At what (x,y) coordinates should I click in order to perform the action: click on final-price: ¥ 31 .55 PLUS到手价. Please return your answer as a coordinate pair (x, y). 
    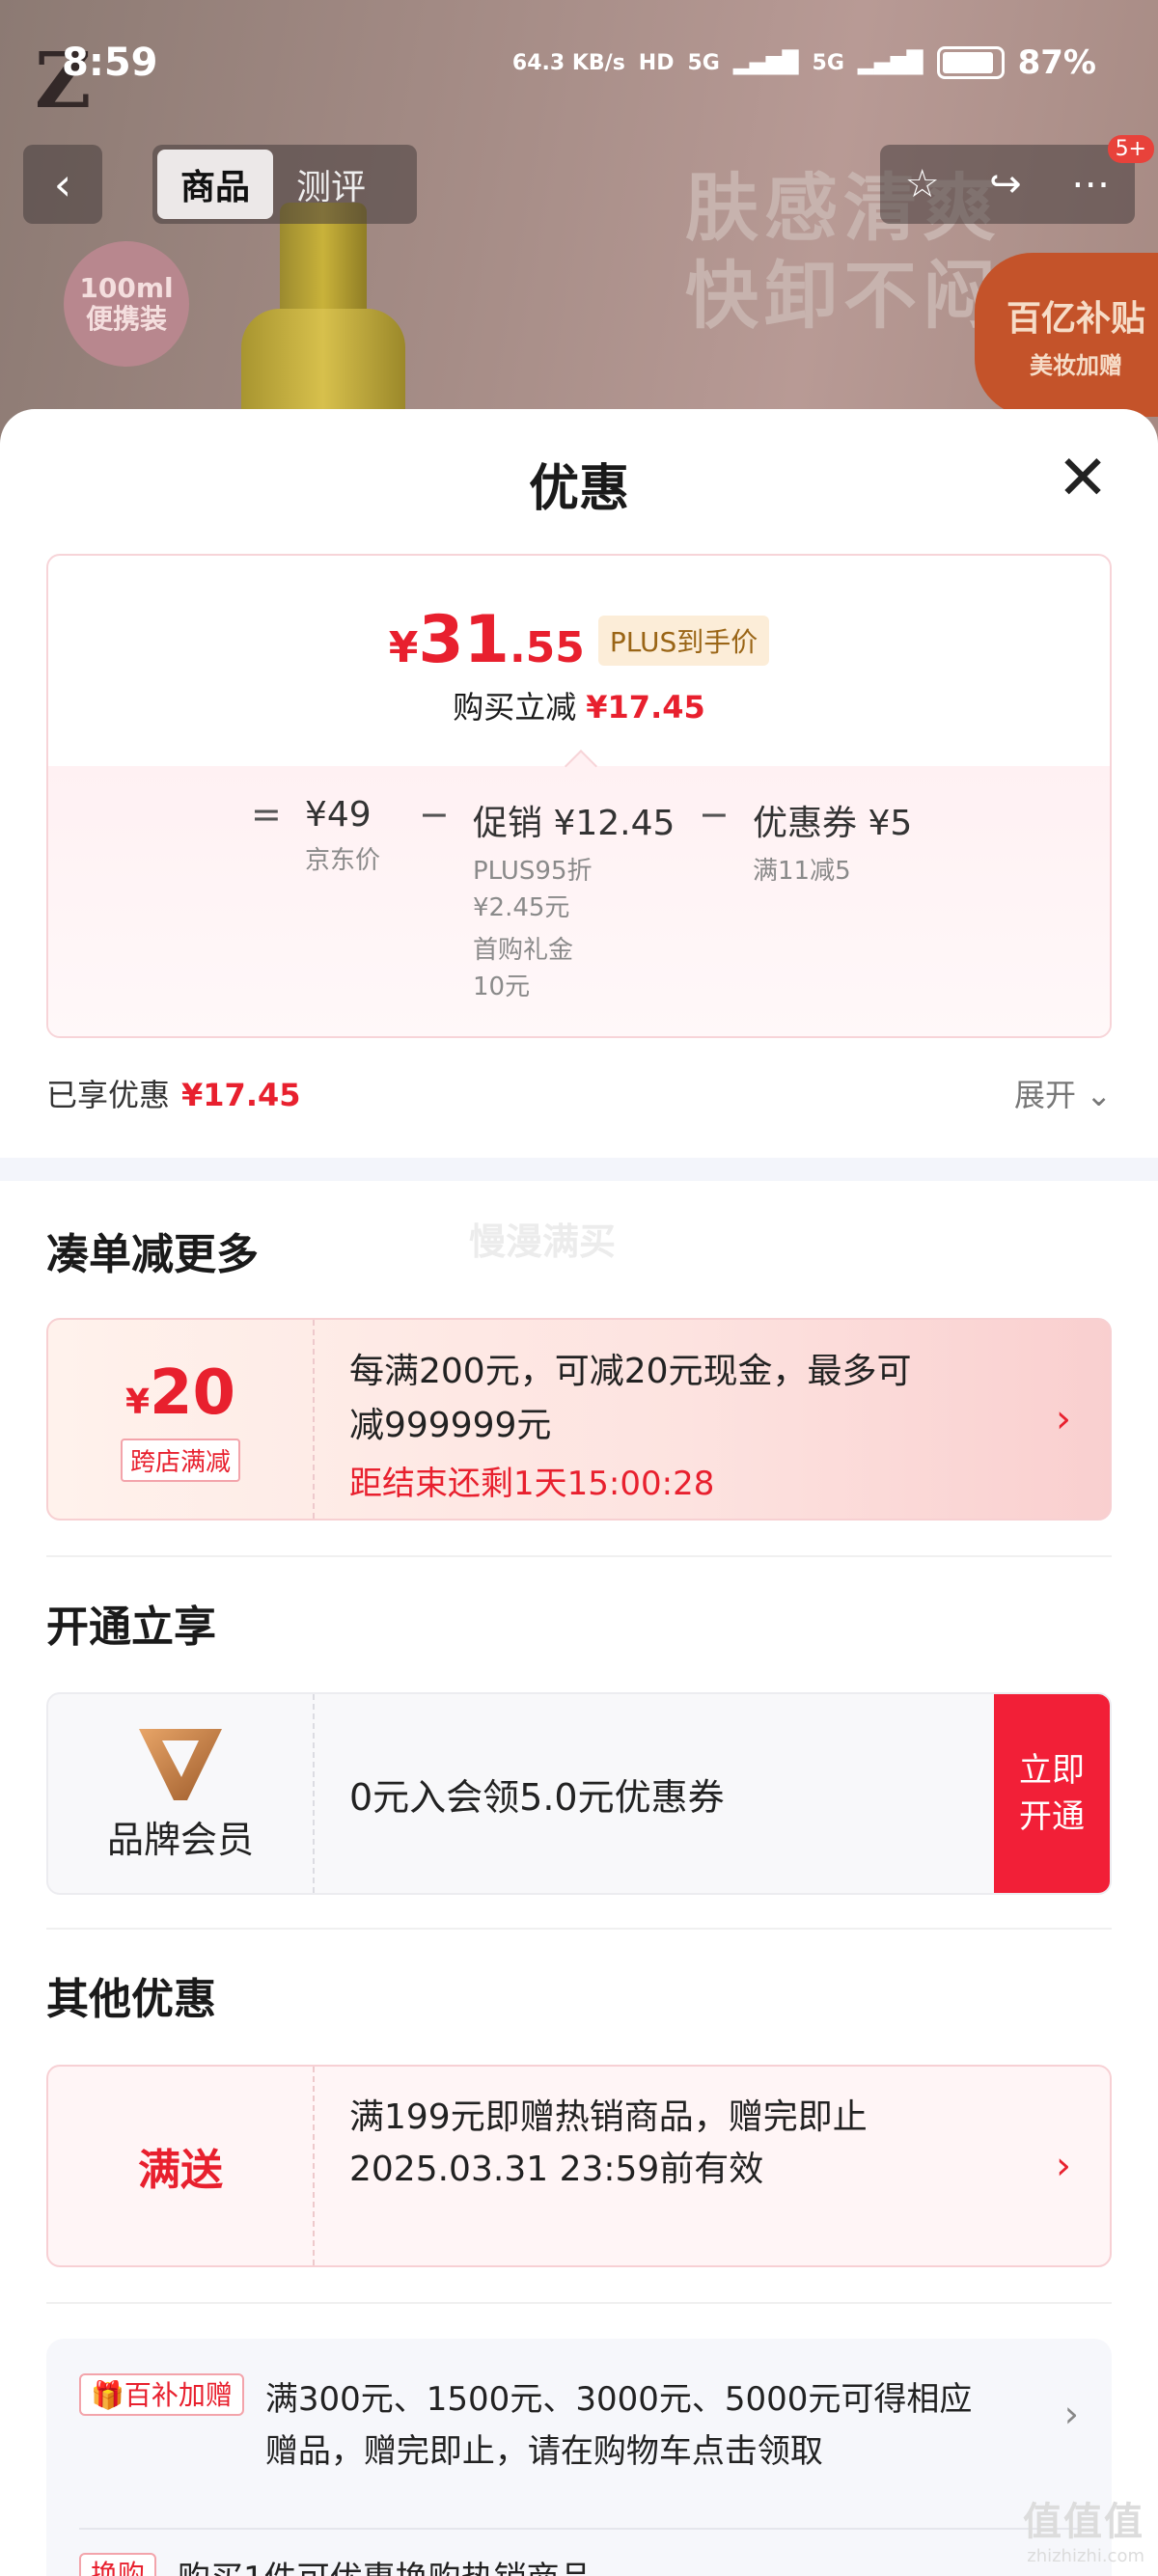
    Looking at the image, I should click on (579, 640).